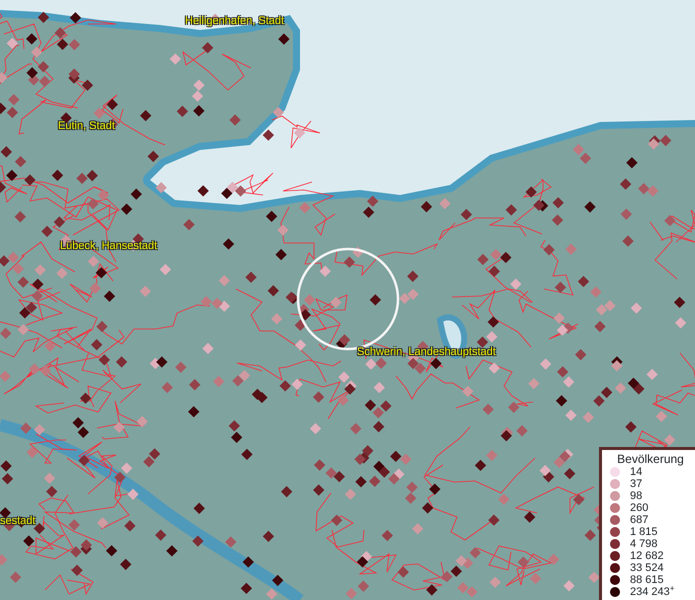 This screenshot has width=695, height=600. I want to click on legend-title: Bevölkerung, so click(650, 459).